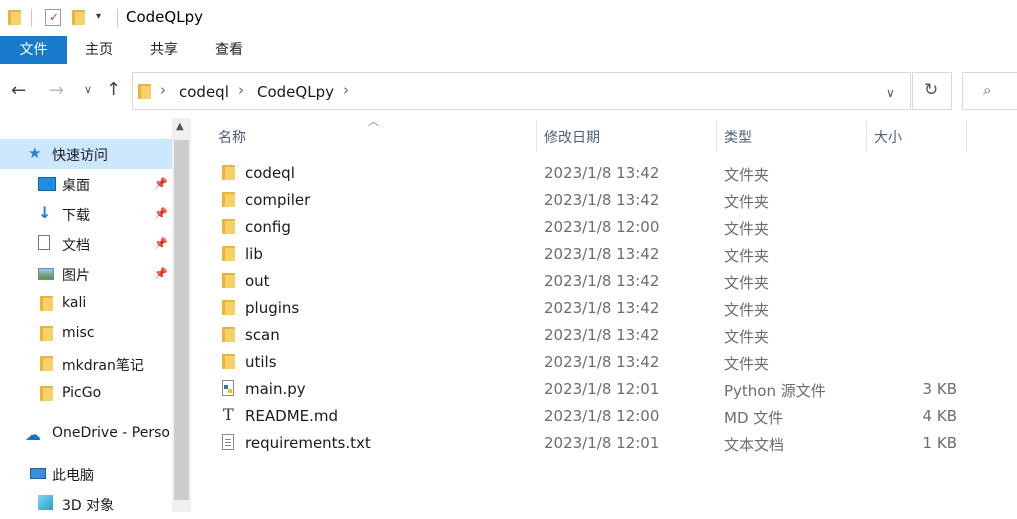  I want to click on list-item: compiler 2023/1/8 13:42 文件夹, so click(595, 200).